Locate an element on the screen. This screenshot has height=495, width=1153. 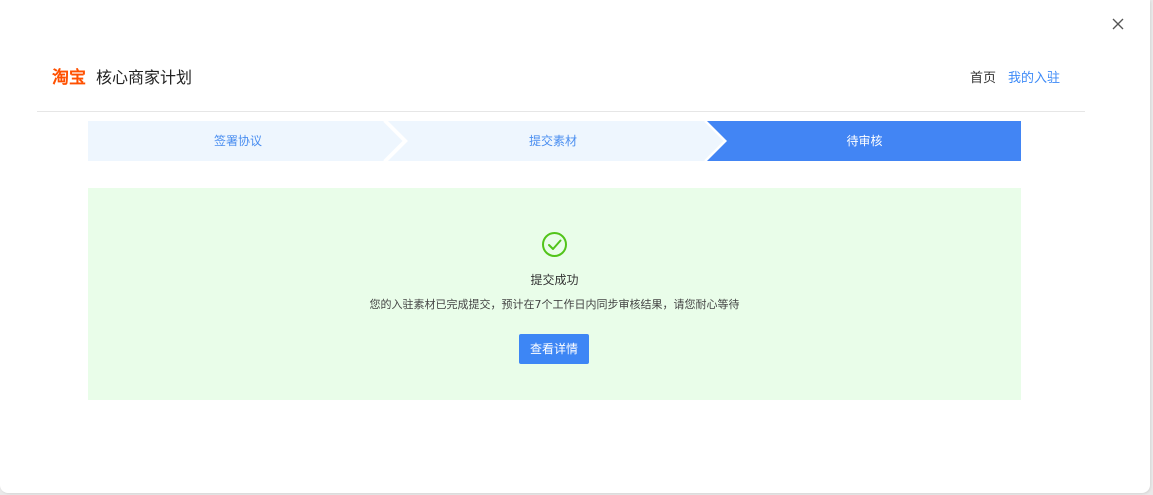
progress-steps: 签署协议 提交素材 待审核 is located at coordinates (554, 141).